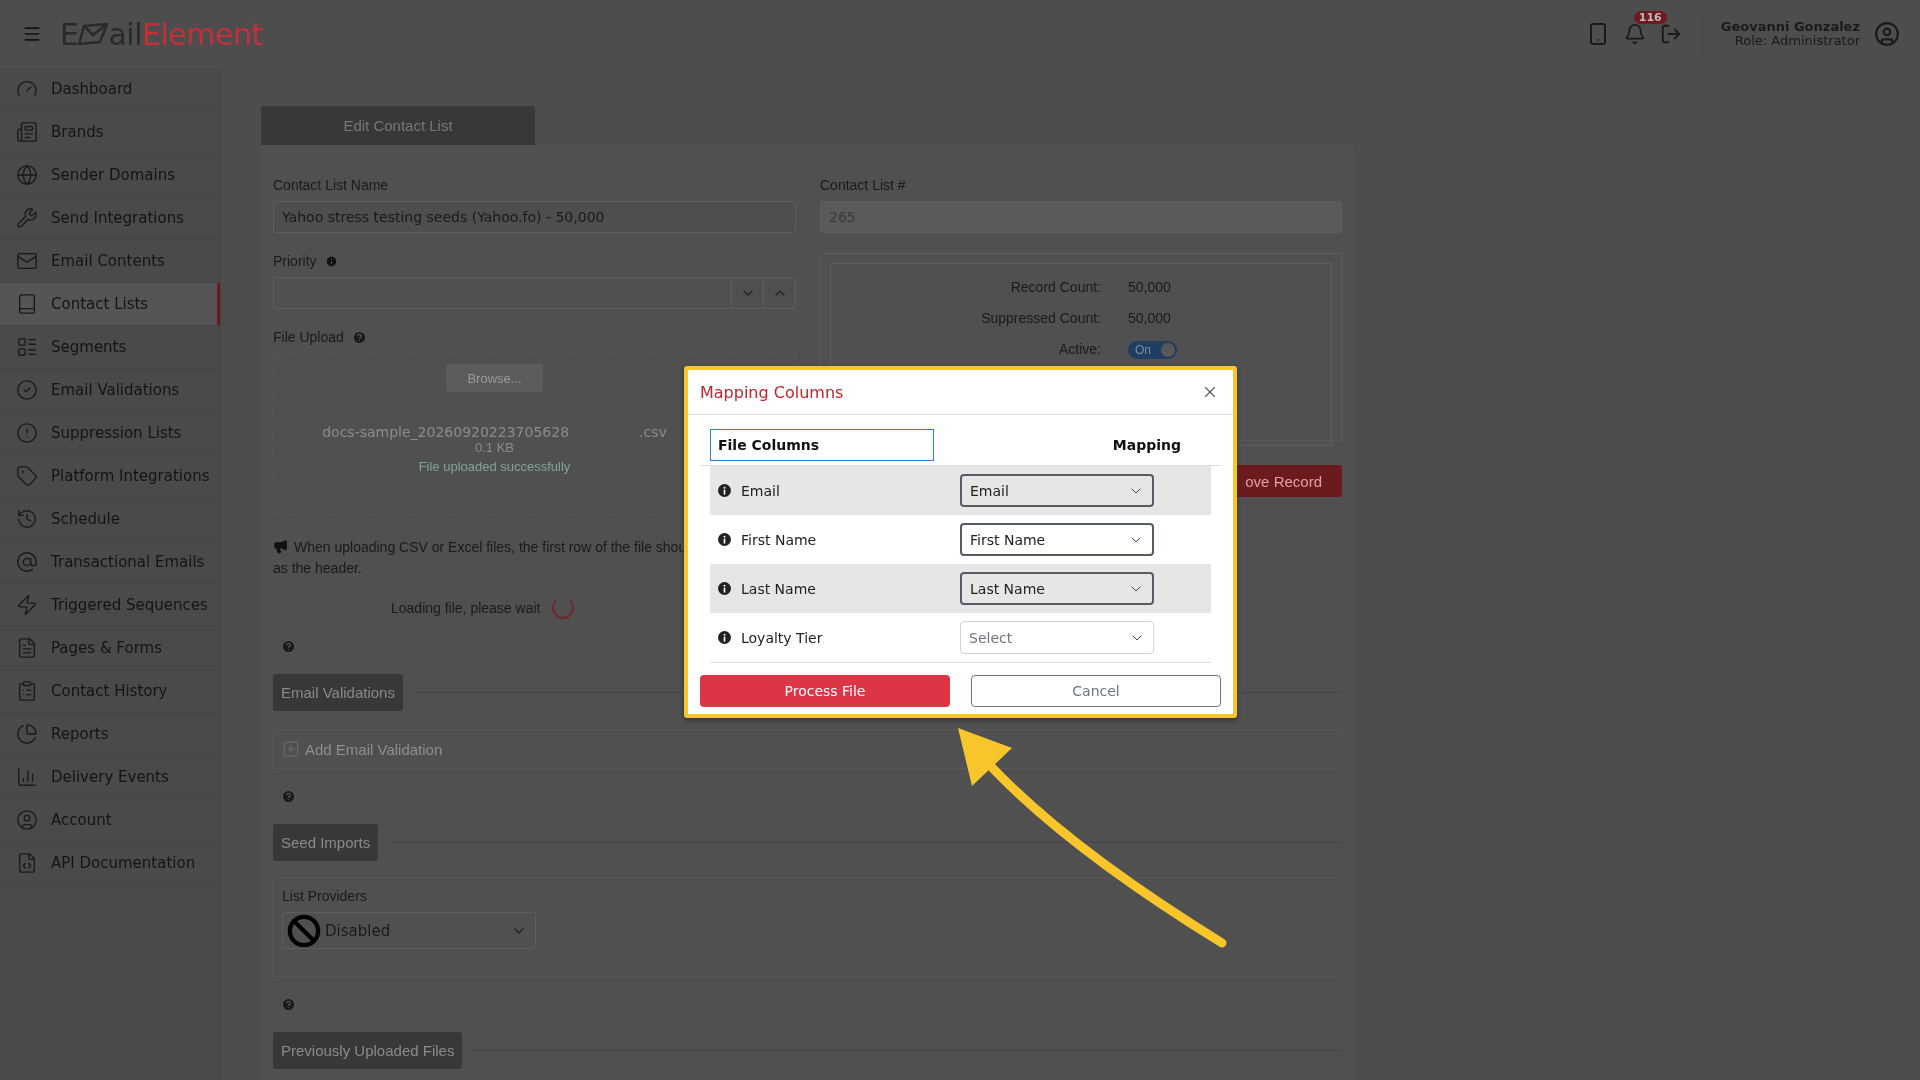 This screenshot has width=1920, height=1080. Describe the element at coordinates (825, 691) in the screenshot. I see `process-file-button: Process File` at that location.